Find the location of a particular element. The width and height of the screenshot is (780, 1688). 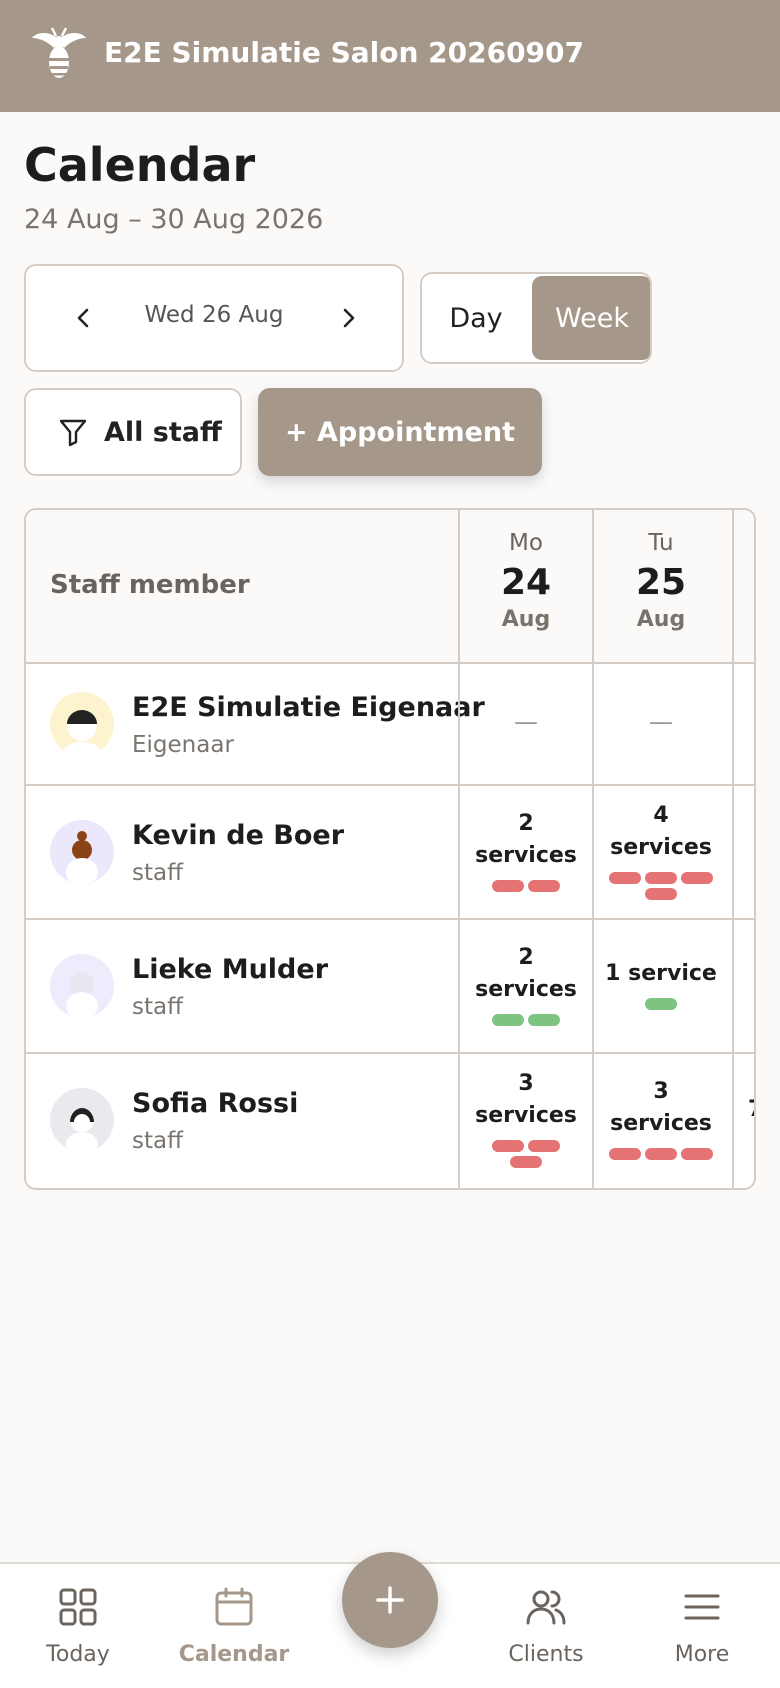

add-appointment-button: + Appointment is located at coordinates (400, 432).